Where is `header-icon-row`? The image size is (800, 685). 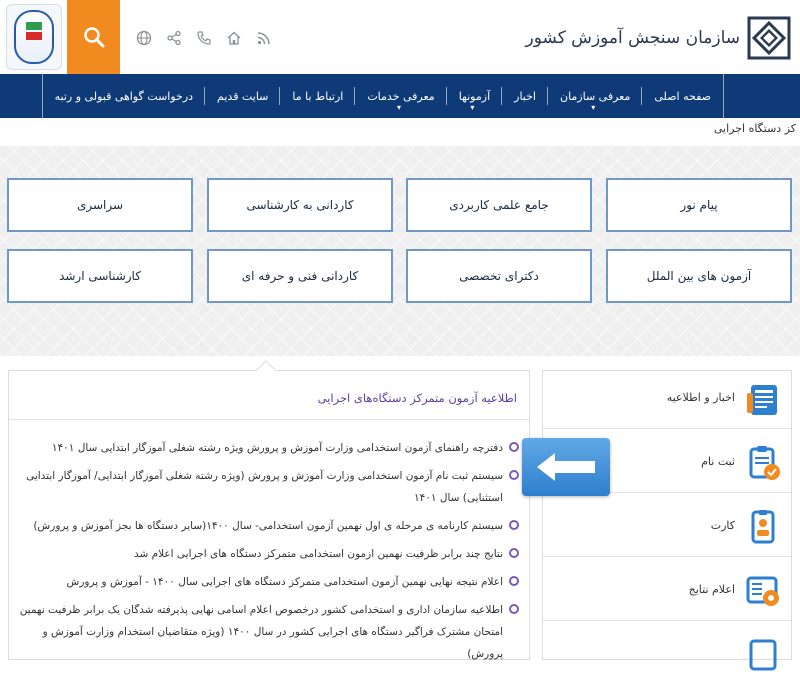
header-icon-row is located at coordinates (204, 38).